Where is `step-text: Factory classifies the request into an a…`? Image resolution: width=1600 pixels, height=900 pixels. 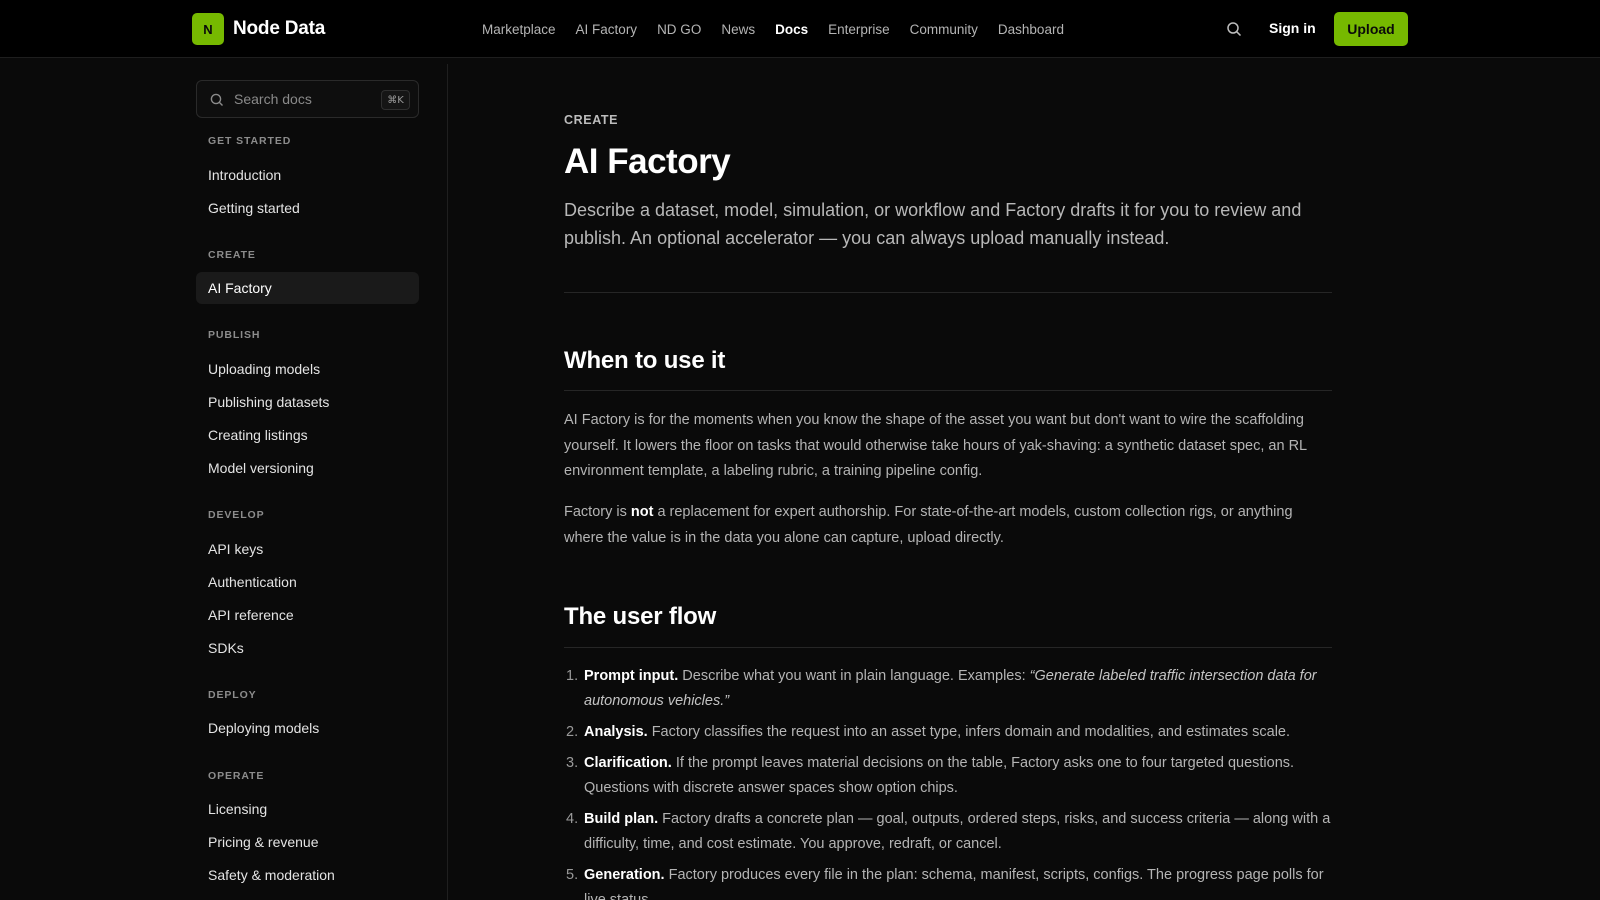
step-text: Factory classifies the request into an a… is located at coordinates (969, 732).